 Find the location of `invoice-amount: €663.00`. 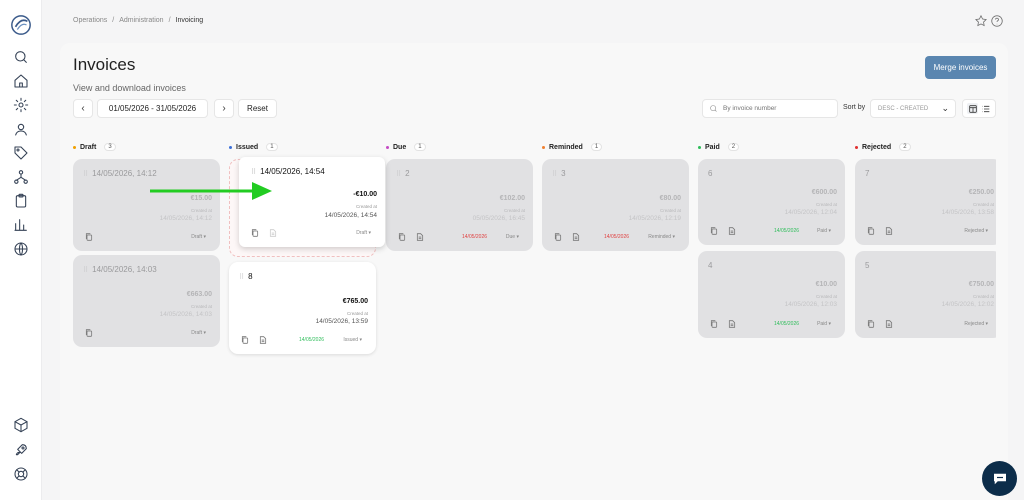

invoice-amount: €663.00 is located at coordinates (199, 294).